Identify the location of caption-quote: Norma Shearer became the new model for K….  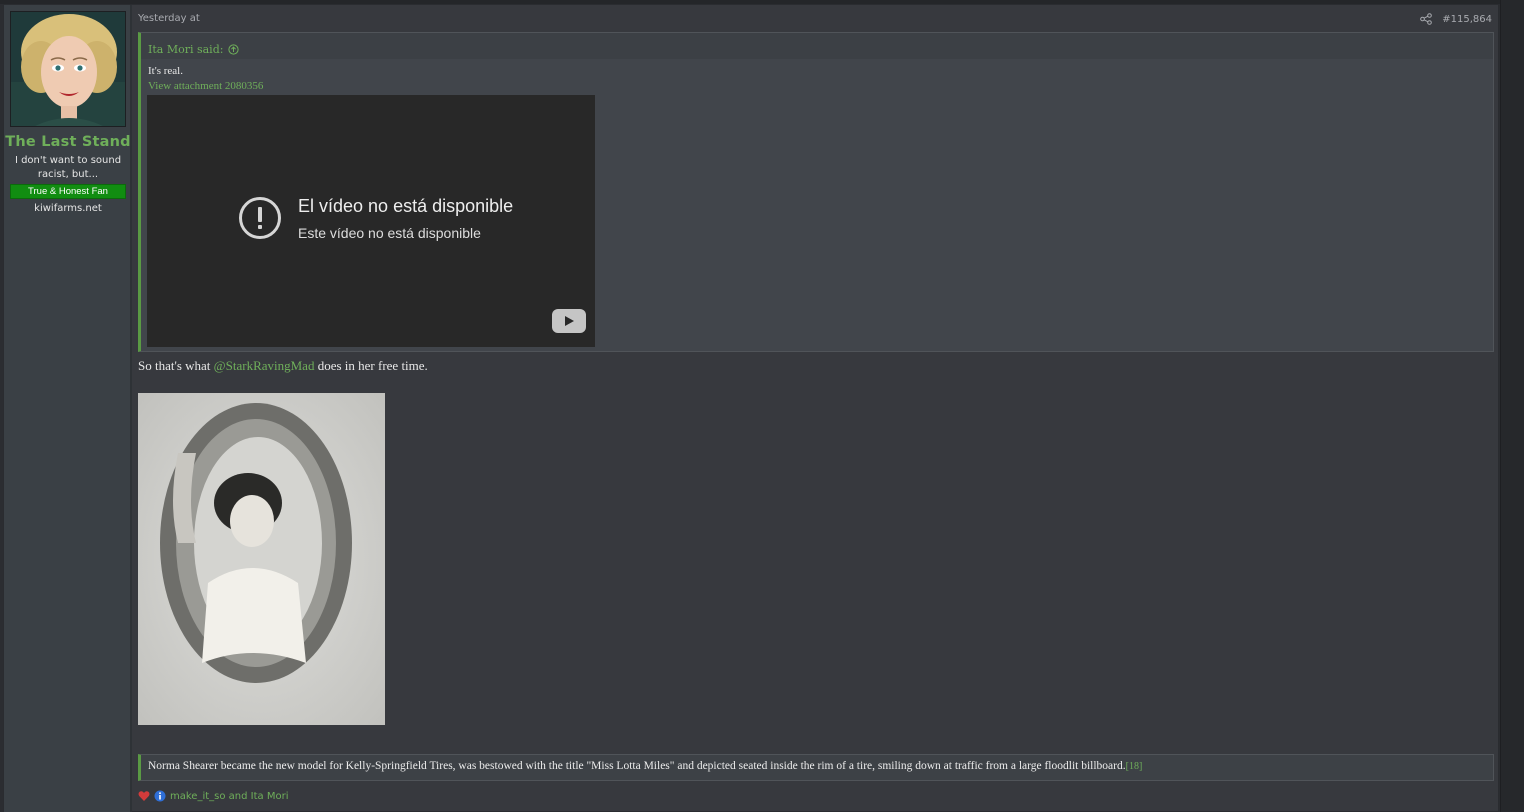
(816, 767).